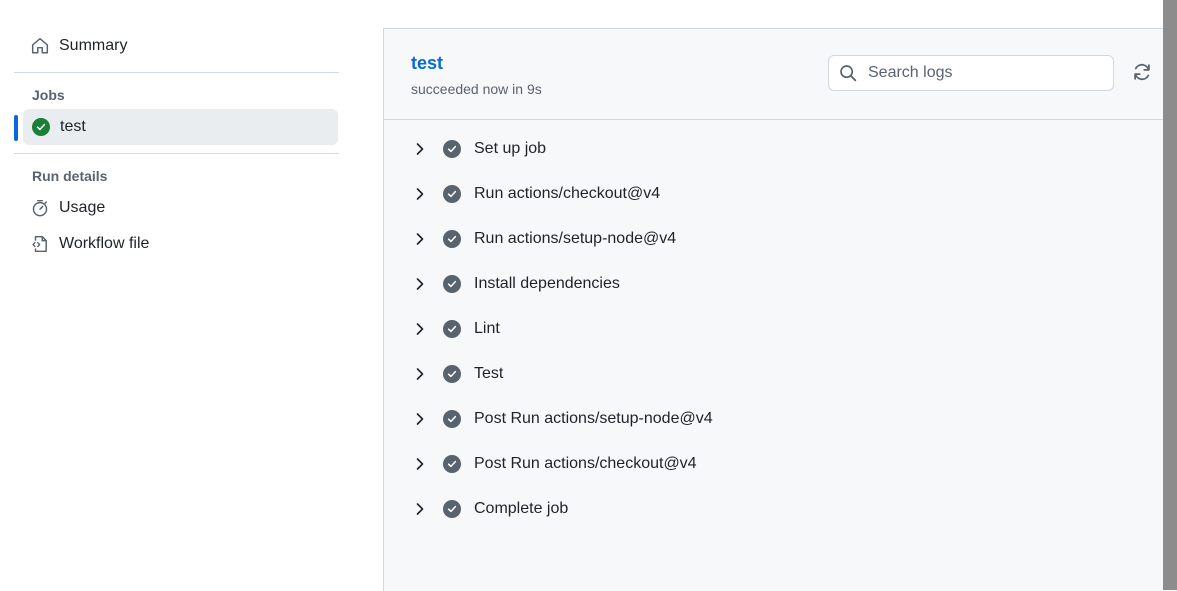 This screenshot has height=591, width=1177. Describe the element at coordinates (585, 463) in the screenshot. I see `step-label: Post Run actions/checkout@v4` at that location.